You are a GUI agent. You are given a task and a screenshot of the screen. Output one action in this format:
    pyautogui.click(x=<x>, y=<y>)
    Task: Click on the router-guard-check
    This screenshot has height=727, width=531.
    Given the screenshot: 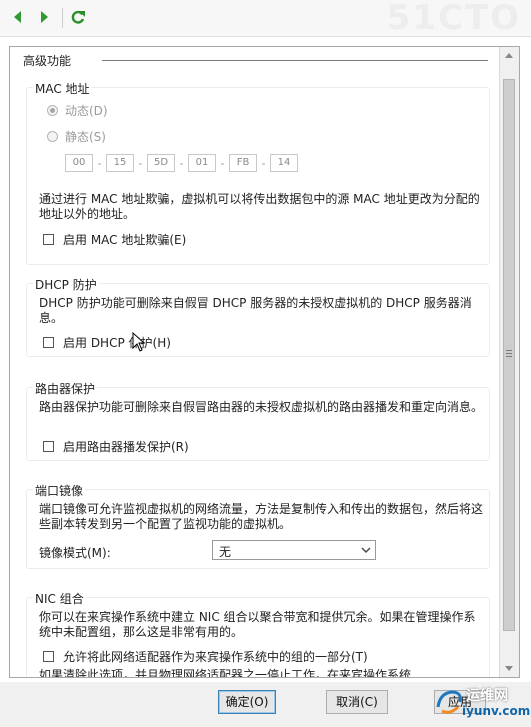 What is the action you would take?
    pyautogui.click(x=48, y=446)
    